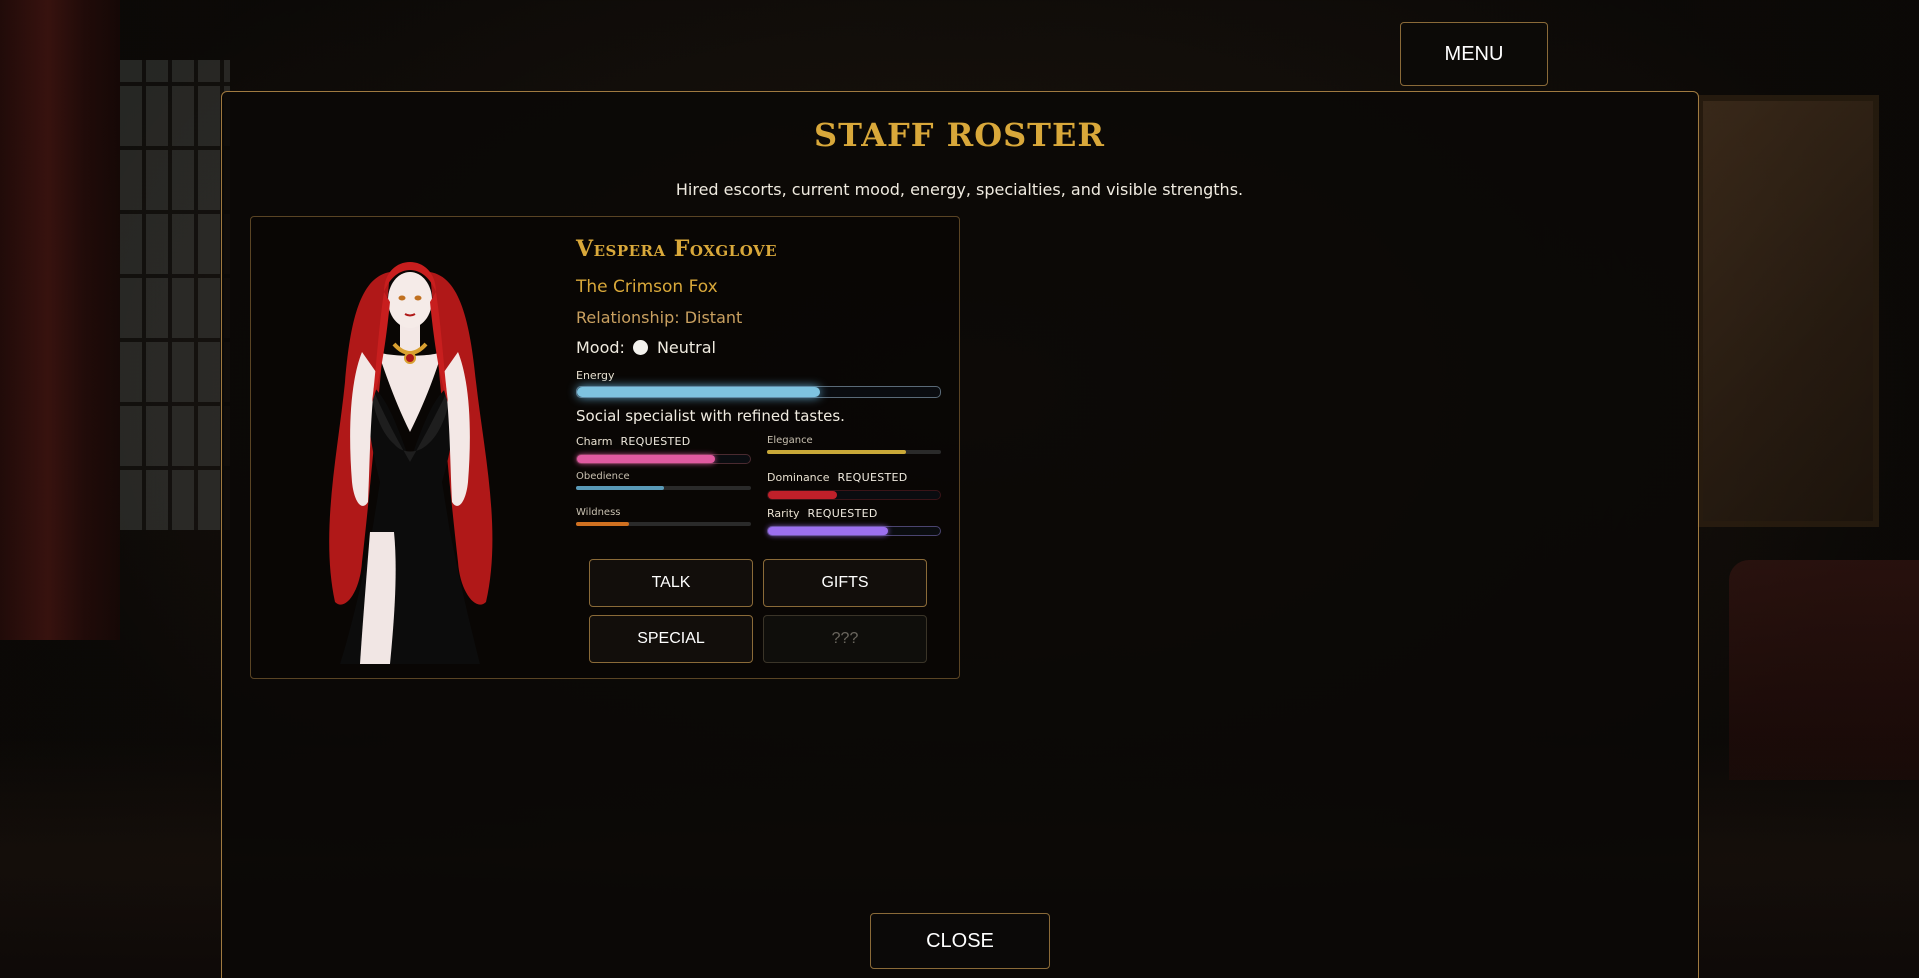 Image resolution: width=1919 pixels, height=978 pixels. What do you see at coordinates (640, 347) in the screenshot?
I see `mood-neutral-icon` at bounding box center [640, 347].